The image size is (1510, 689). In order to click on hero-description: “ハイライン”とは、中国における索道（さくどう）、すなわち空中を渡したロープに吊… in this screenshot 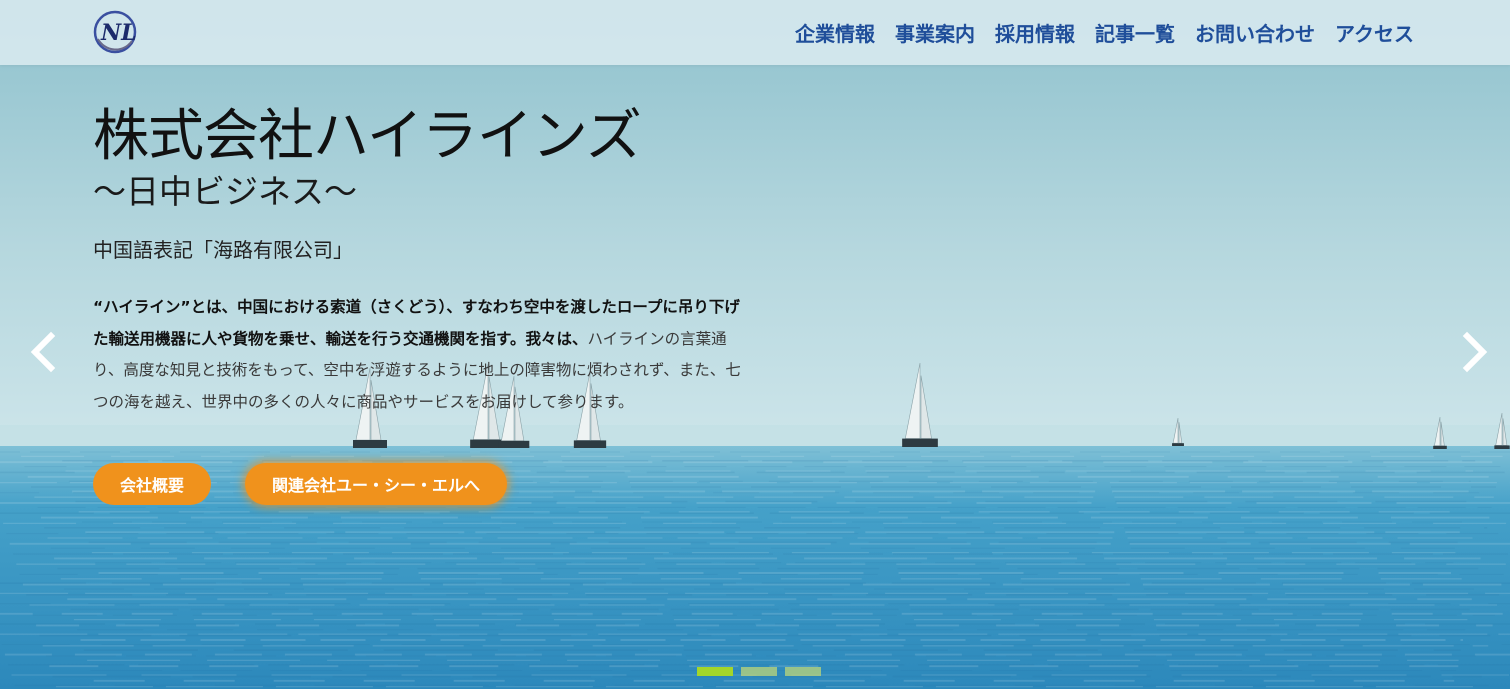, I will do `click(418, 355)`.